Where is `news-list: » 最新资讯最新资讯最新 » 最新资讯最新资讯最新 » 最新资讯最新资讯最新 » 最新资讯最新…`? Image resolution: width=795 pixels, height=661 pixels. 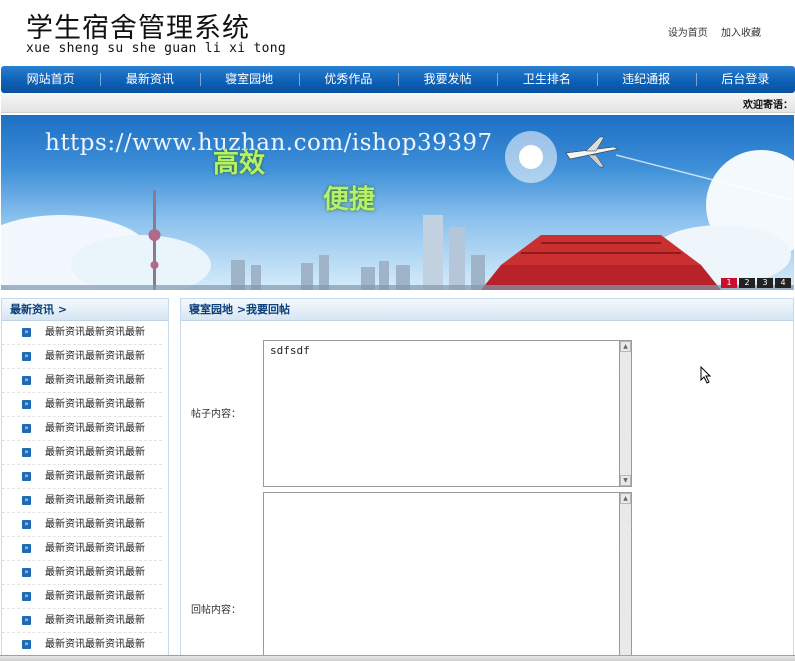 news-list: » 最新资讯最新资讯最新 » 最新资讯最新资讯最新 » 最新资讯最新资讯最新 » 最新资讯最新… is located at coordinates (85, 489).